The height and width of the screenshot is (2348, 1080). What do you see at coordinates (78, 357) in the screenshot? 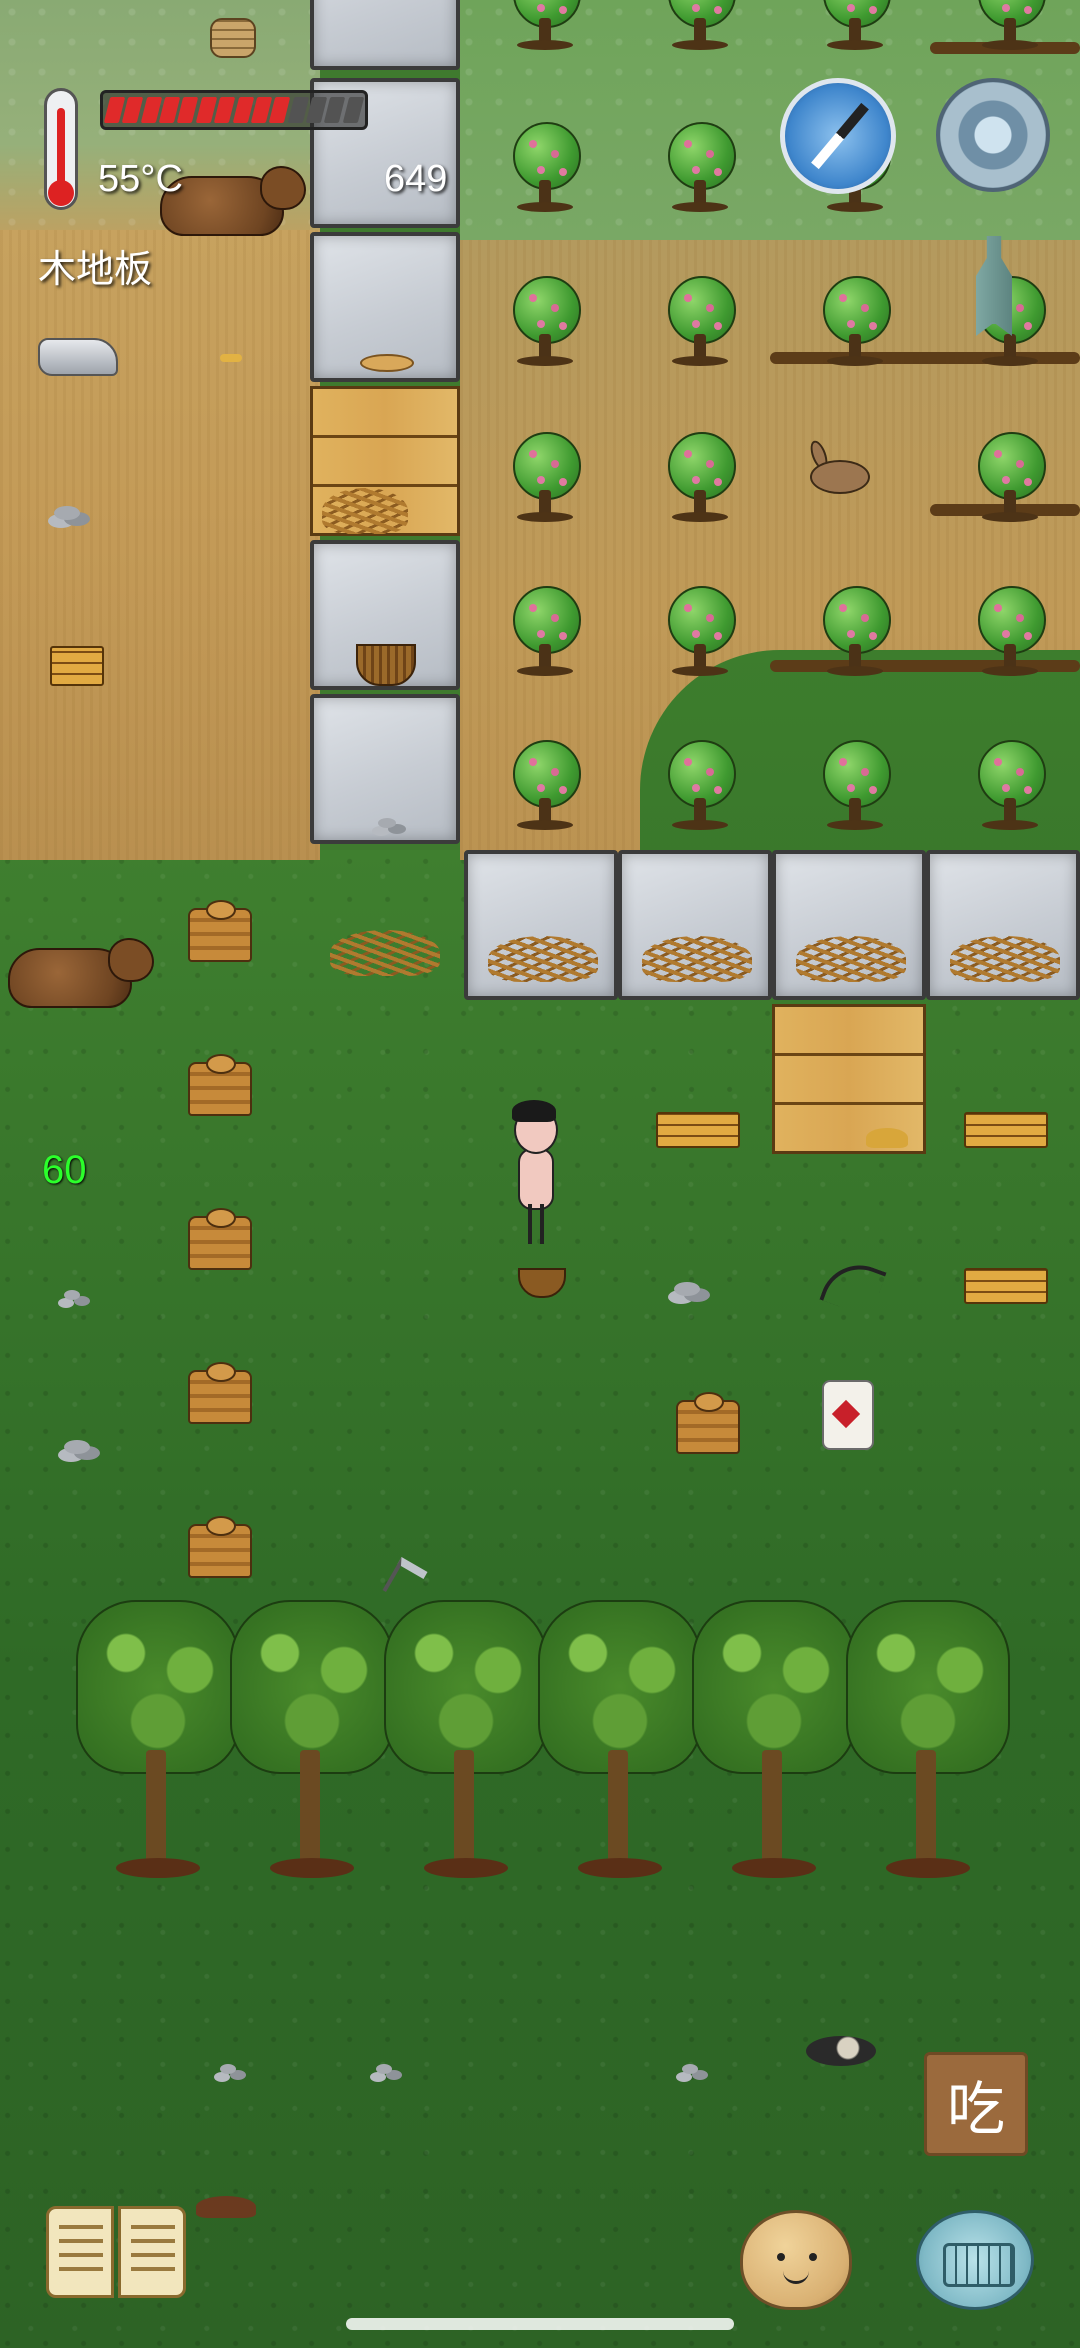
I see `flat-rock` at bounding box center [78, 357].